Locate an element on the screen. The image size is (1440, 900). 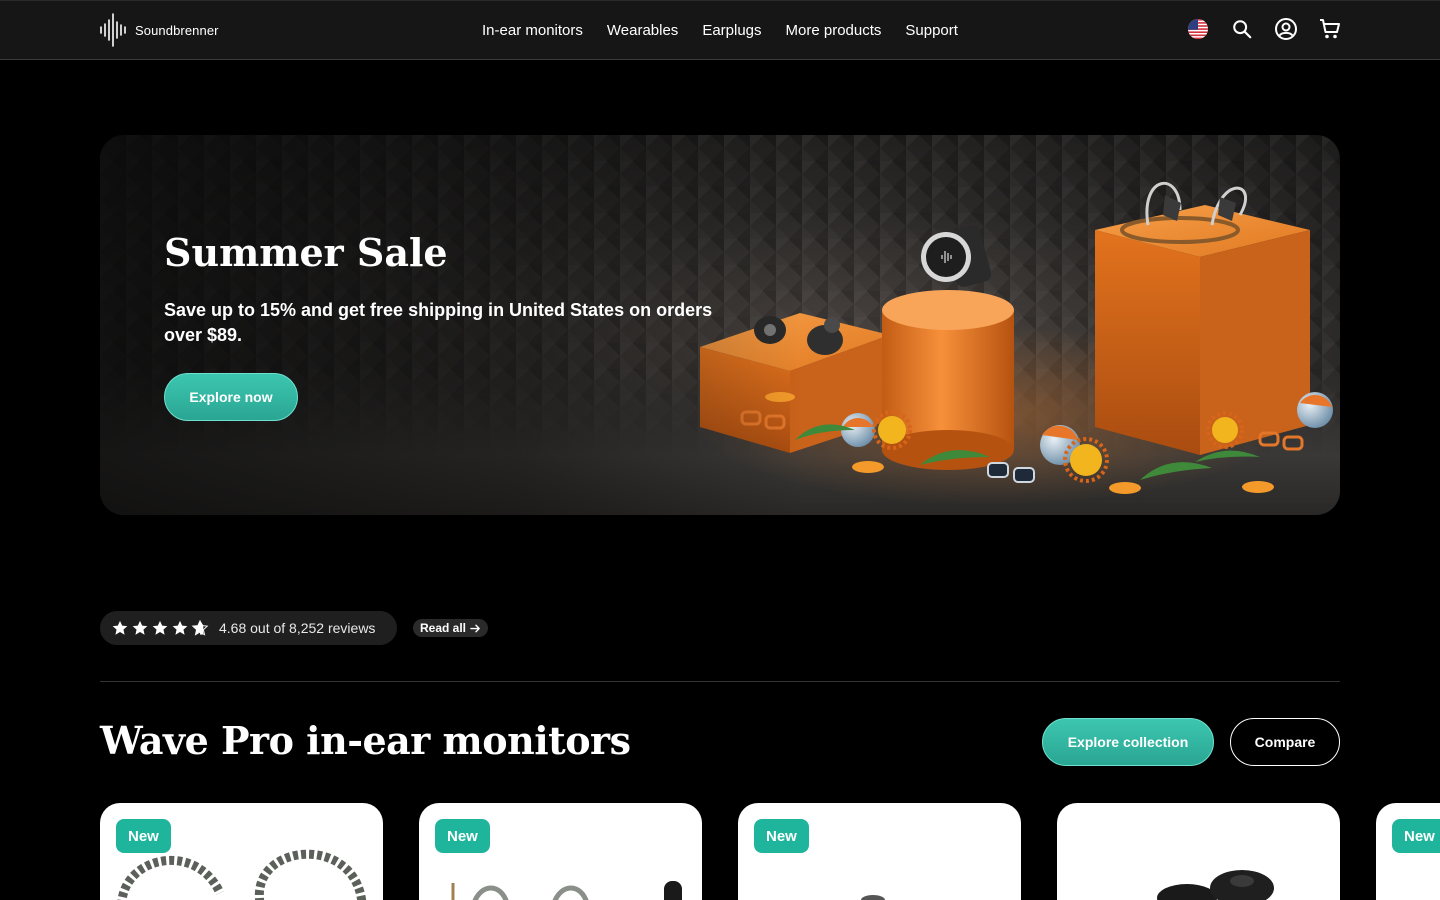
account-icon is located at coordinates (1286, 29).